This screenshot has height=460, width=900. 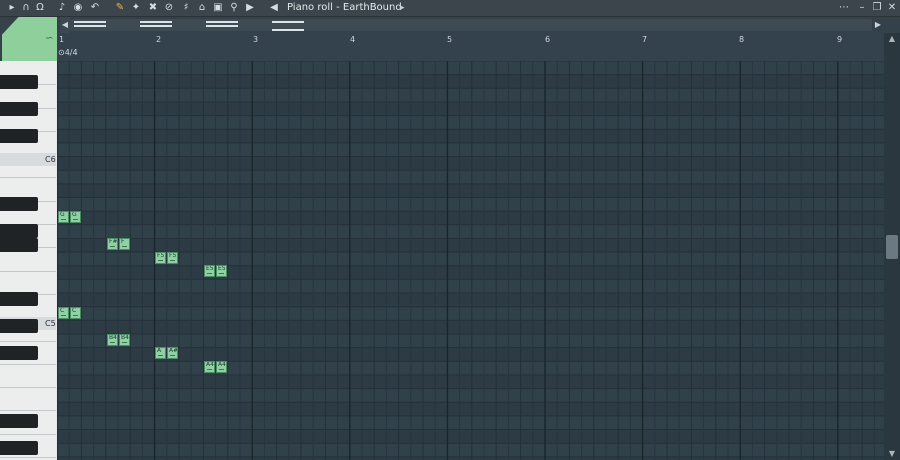 I want to click on window-title: Piano roll - EarthBound, so click(x=344, y=7).